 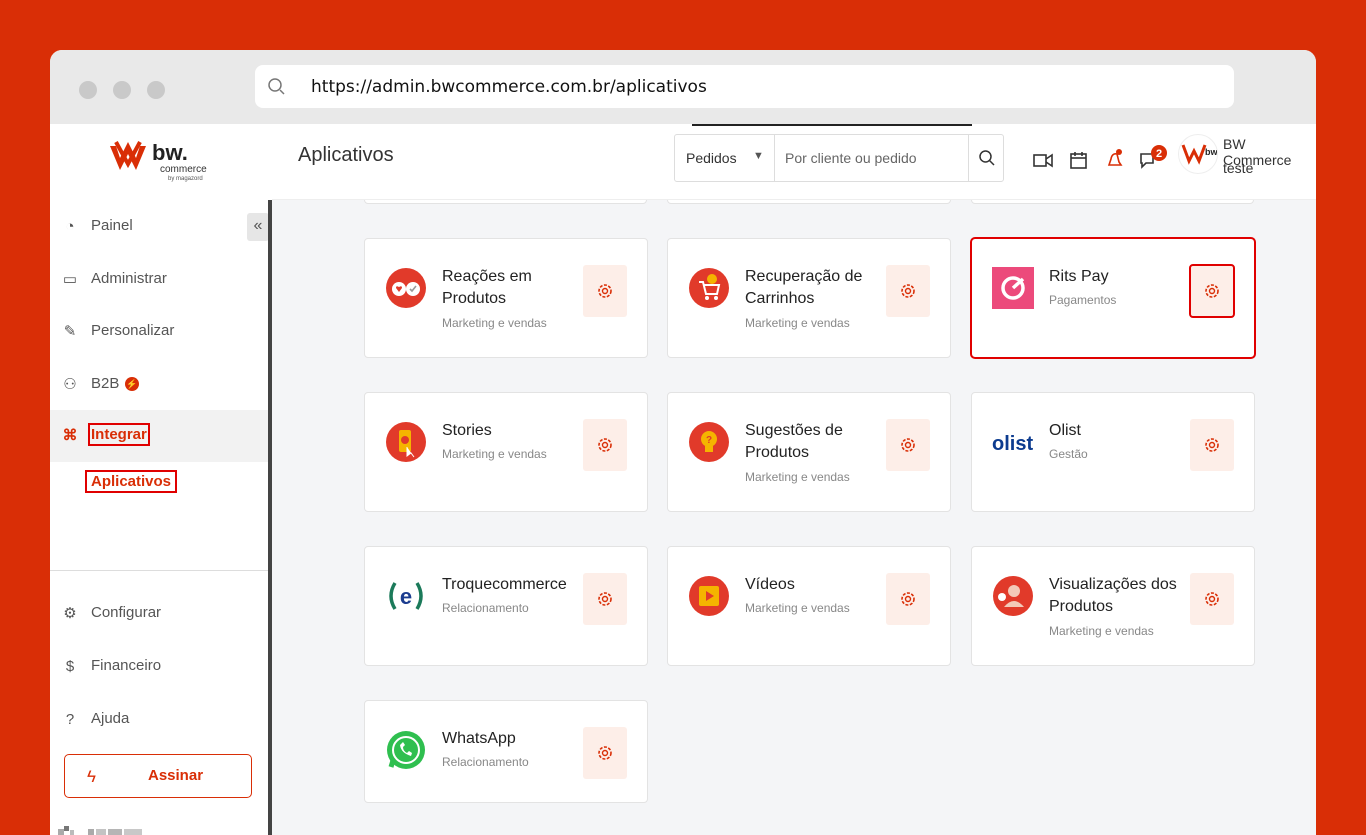 What do you see at coordinates (159, 227) in the screenshot?
I see `sidebar-item-painel: ◔ Painel` at bounding box center [159, 227].